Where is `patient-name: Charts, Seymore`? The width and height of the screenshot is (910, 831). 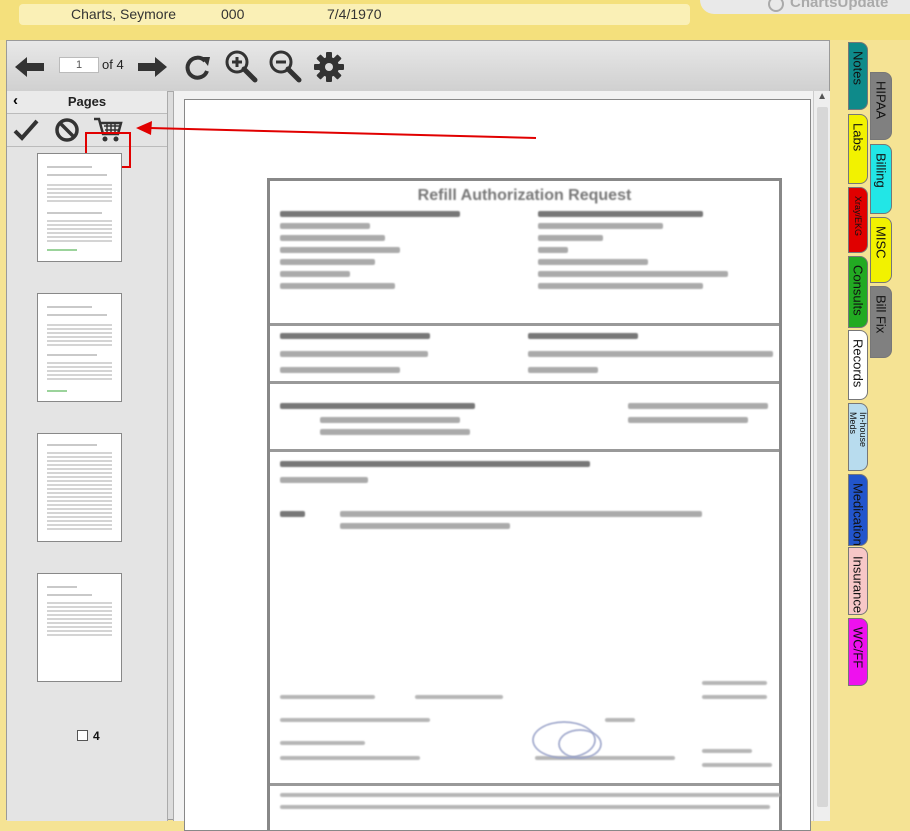
patient-name: Charts, Seymore is located at coordinates (124, 14).